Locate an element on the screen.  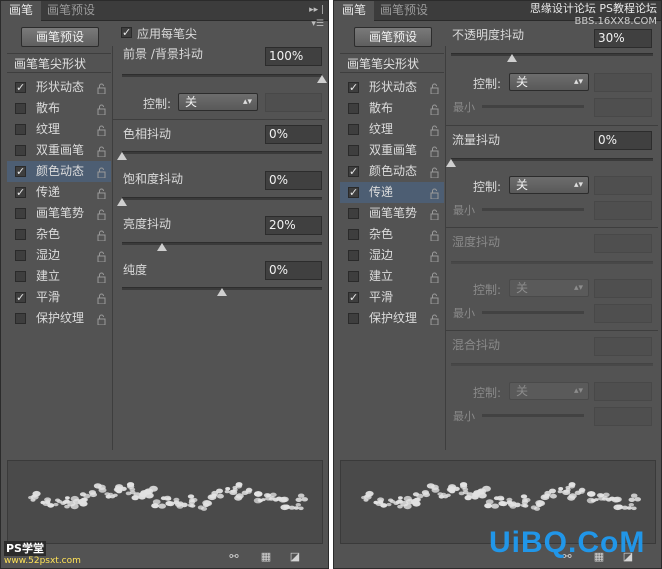
toggle-bristle-preview-icon: ⚯ is located at coordinates (234, 557).